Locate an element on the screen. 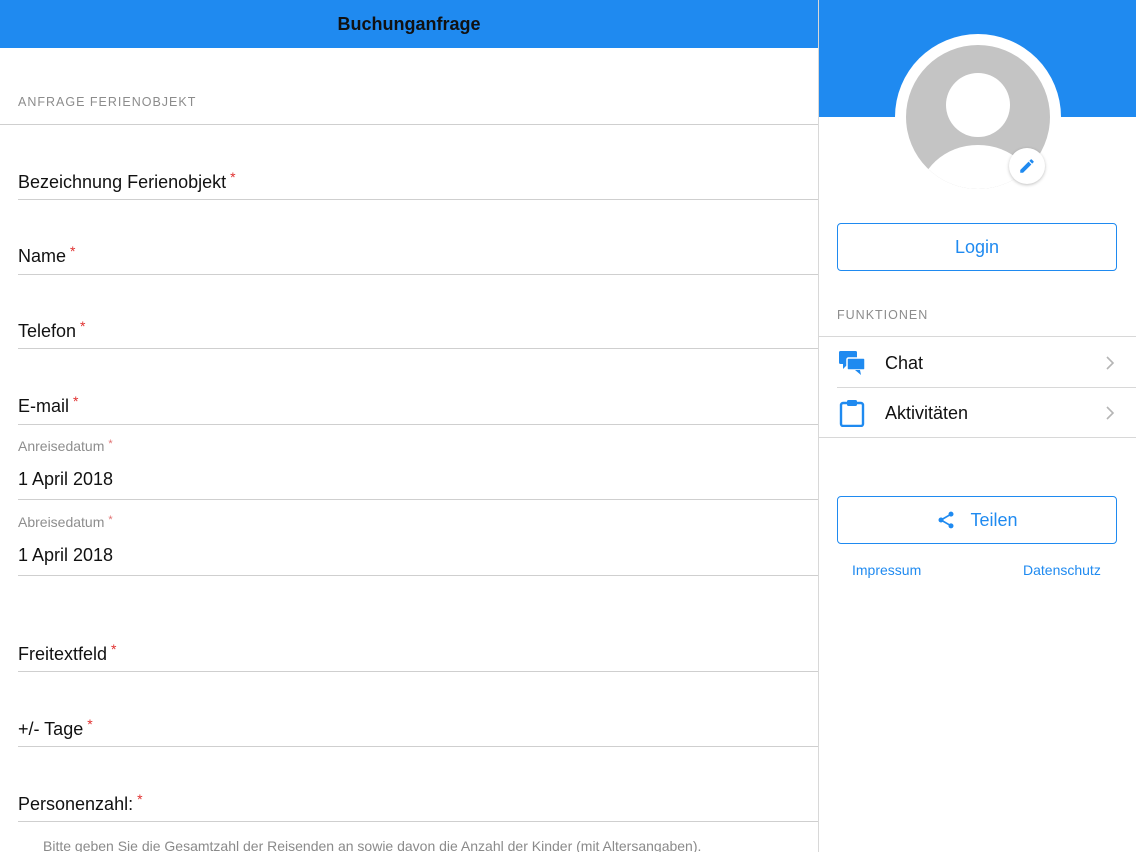  field-tage: +/- Tage * is located at coordinates (55, 728).